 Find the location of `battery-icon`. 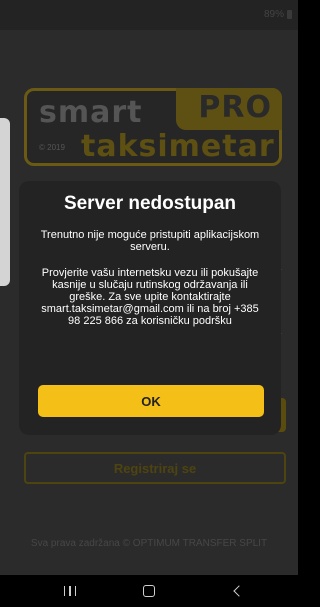

battery-icon is located at coordinates (289, 14).